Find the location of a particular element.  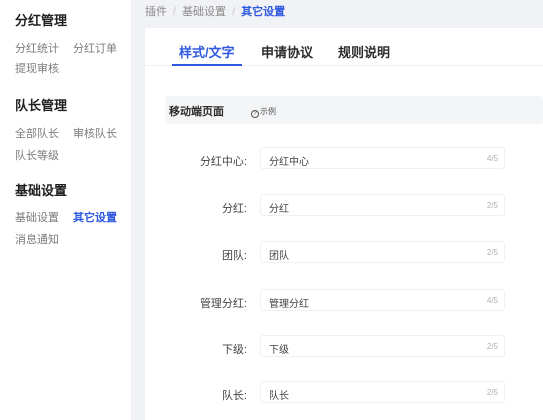

example-link: ? 示例 is located at coordinates (263, 112).